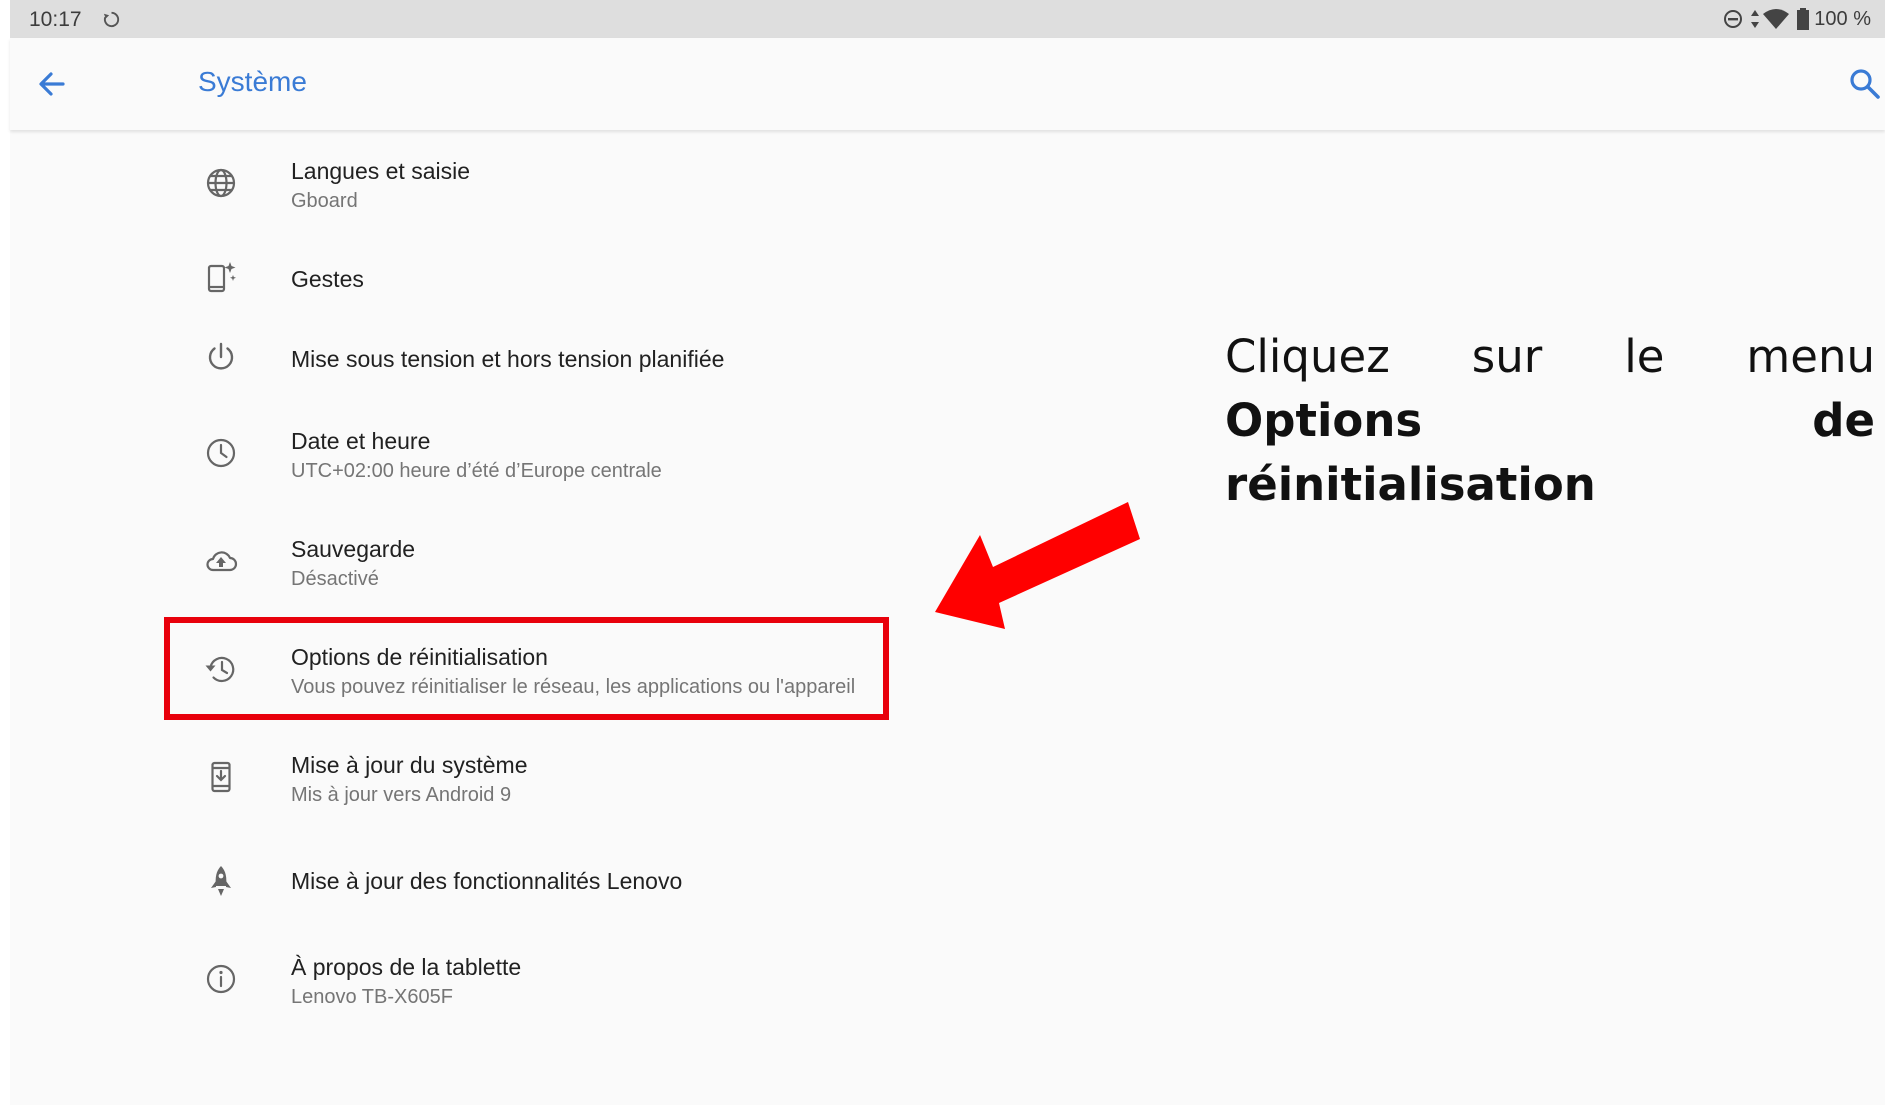 Image resolution: width=1885 pixels, height=1105 pixels. I want to click on highlight-box, so click(526, 668).